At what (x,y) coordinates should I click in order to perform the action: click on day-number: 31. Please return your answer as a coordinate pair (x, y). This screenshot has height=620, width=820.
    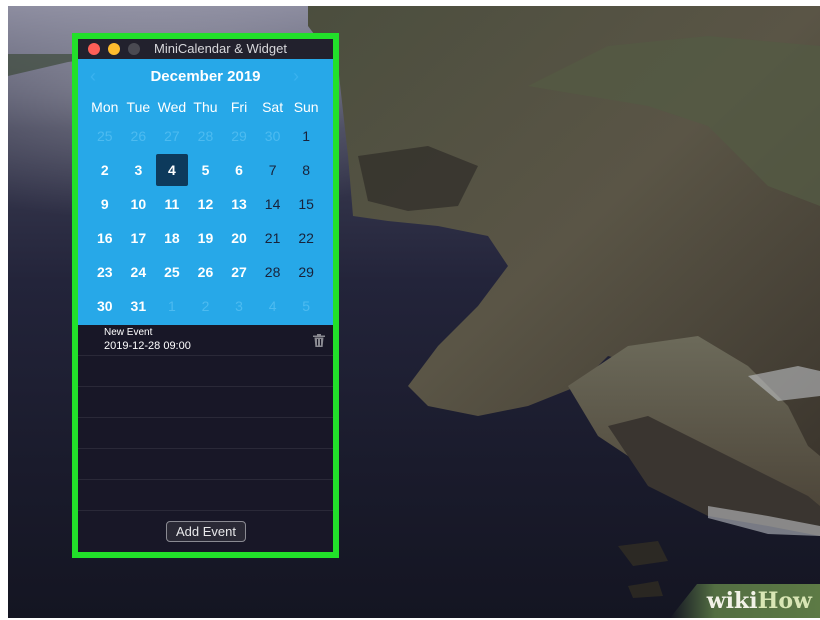
    Looking at the image, I should click on (138, 306).